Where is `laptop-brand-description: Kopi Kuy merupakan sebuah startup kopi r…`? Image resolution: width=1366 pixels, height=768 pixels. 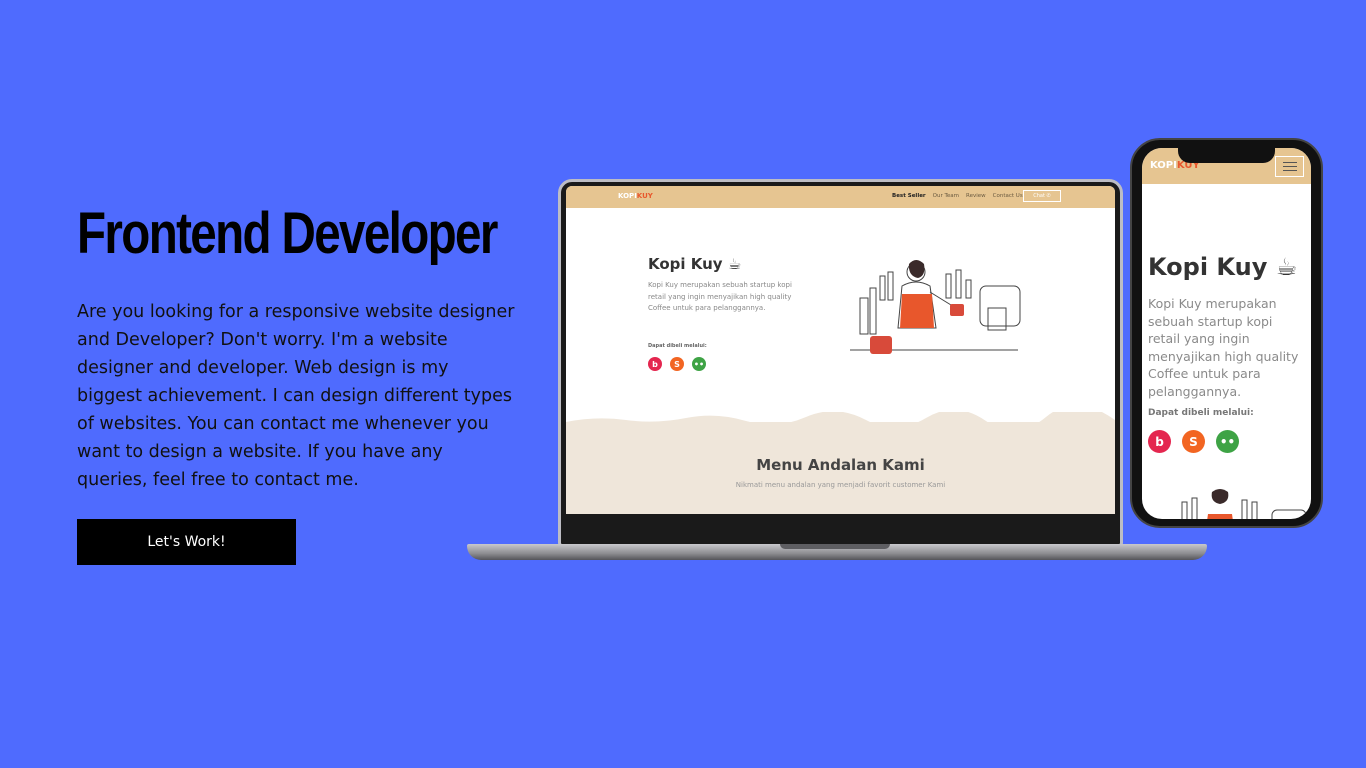
laptop-brand-description: Kopi Kuy merupakan sebuah startup kopi r… is located at coordinates (720, 296).